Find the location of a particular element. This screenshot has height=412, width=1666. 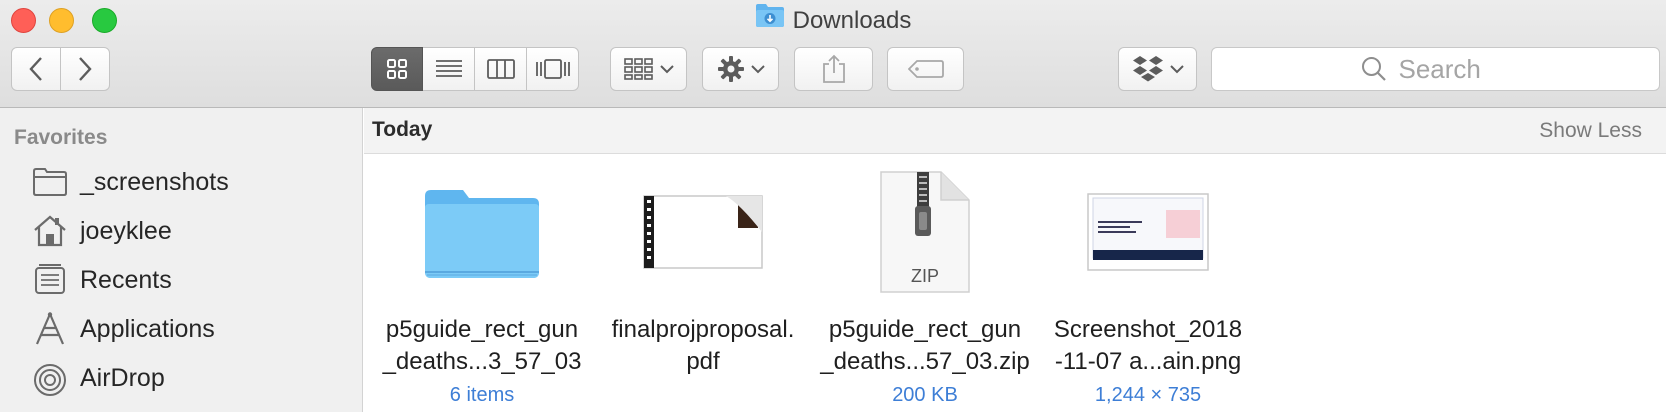

sidebar-section-title: Favorites is located at coordinates (61, 137).